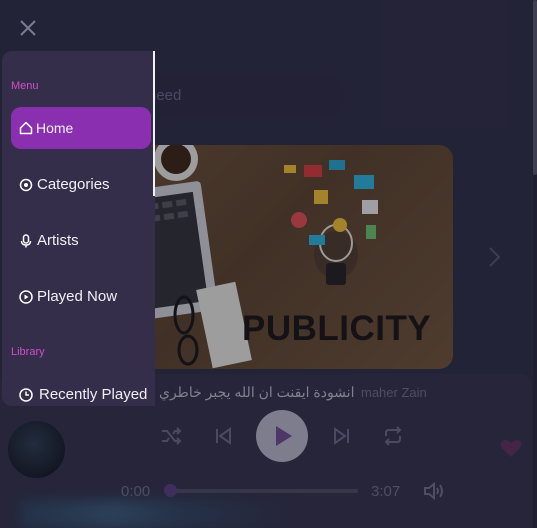 This screenshot has height=528, width=537. I want to click on nav-item-played-now: Played Now, so click(81, 297).